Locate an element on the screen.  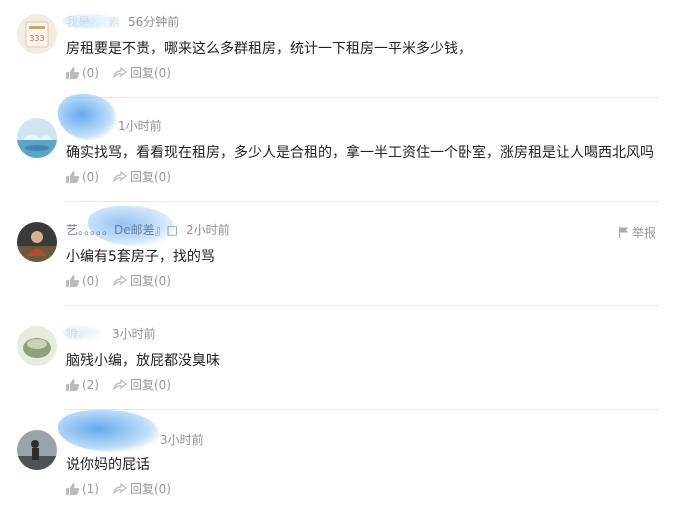
comment-text: 房租要是不贵，哪来这么多群租房，统计一下租房一平米多少钱， is located at coordinates (269, 49).